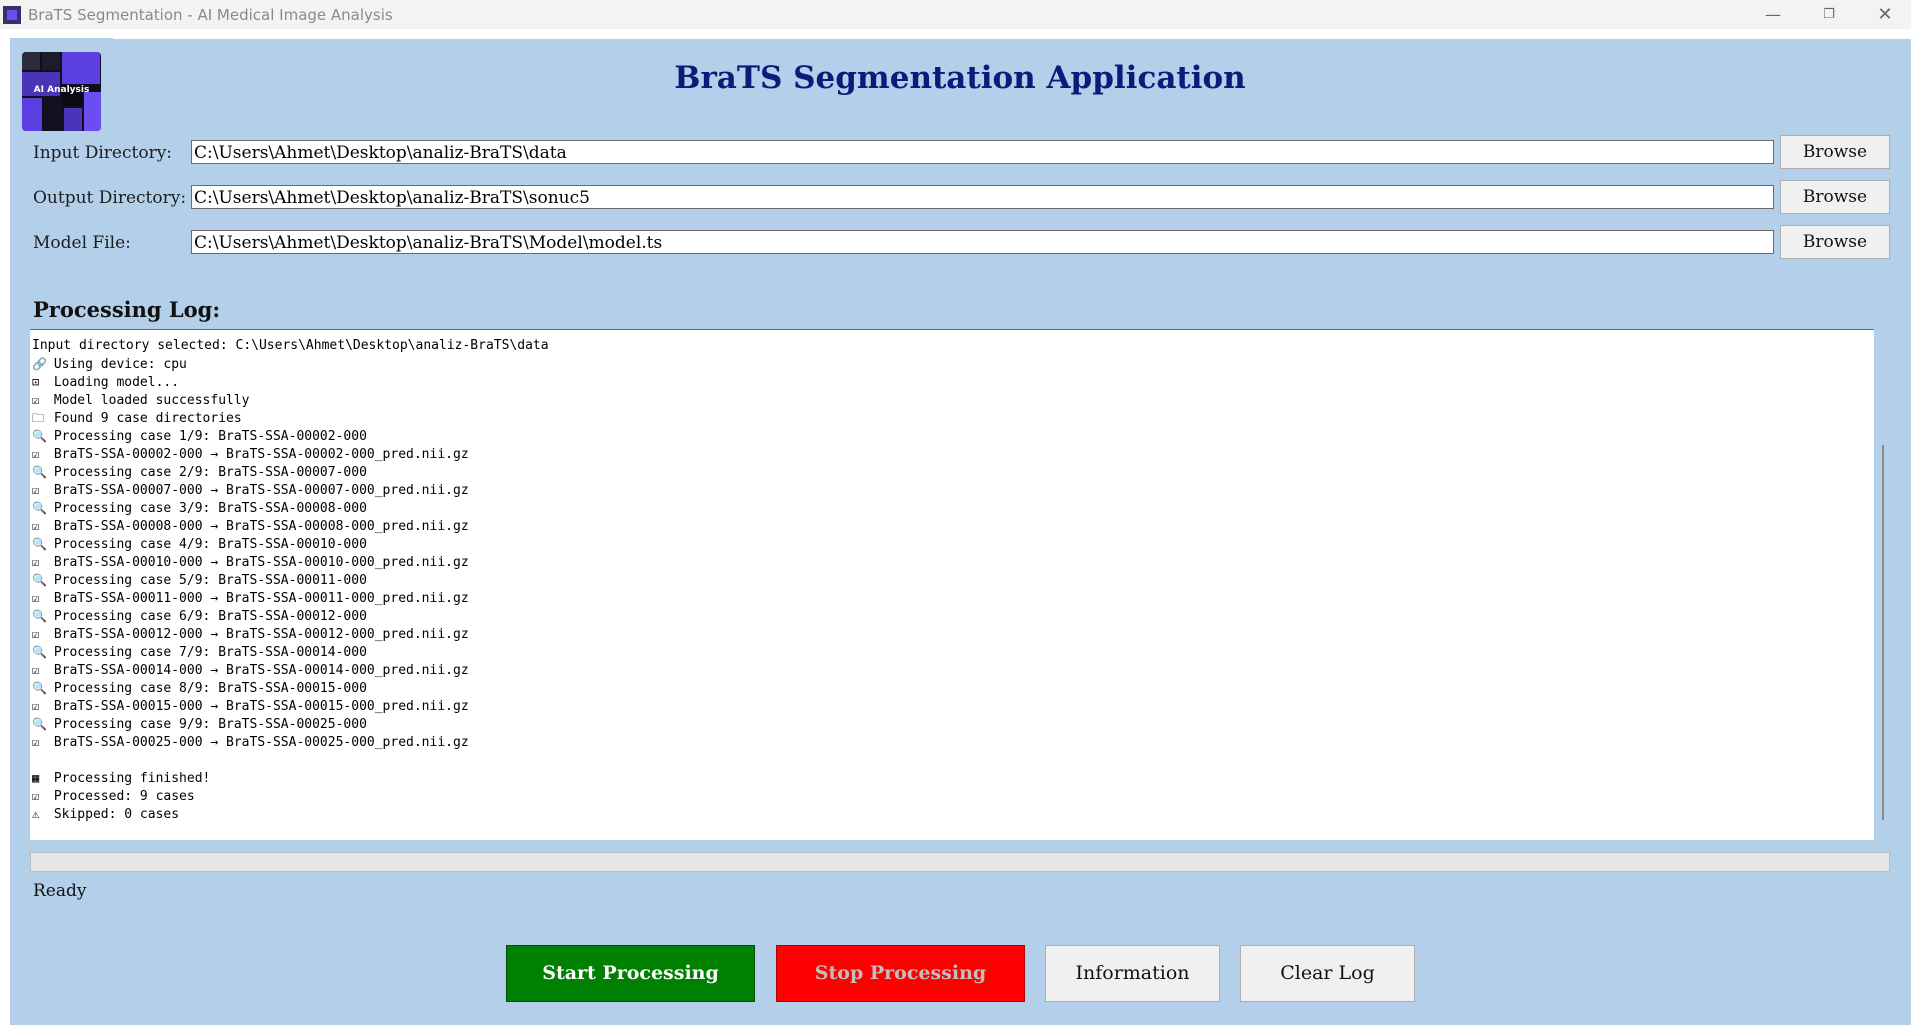 Image resolution: width=1911 pixels, height=1025 pixels. I want to click on folder-icon: 🗀, so click(38, 418).